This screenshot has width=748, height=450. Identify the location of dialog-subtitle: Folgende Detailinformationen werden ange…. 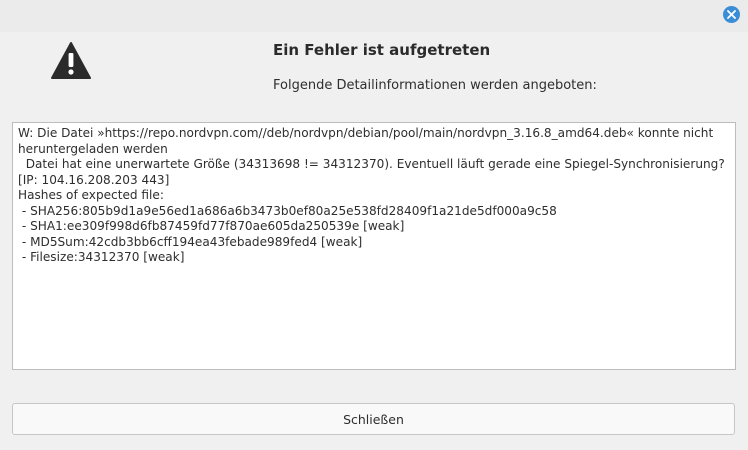
(435, 85).